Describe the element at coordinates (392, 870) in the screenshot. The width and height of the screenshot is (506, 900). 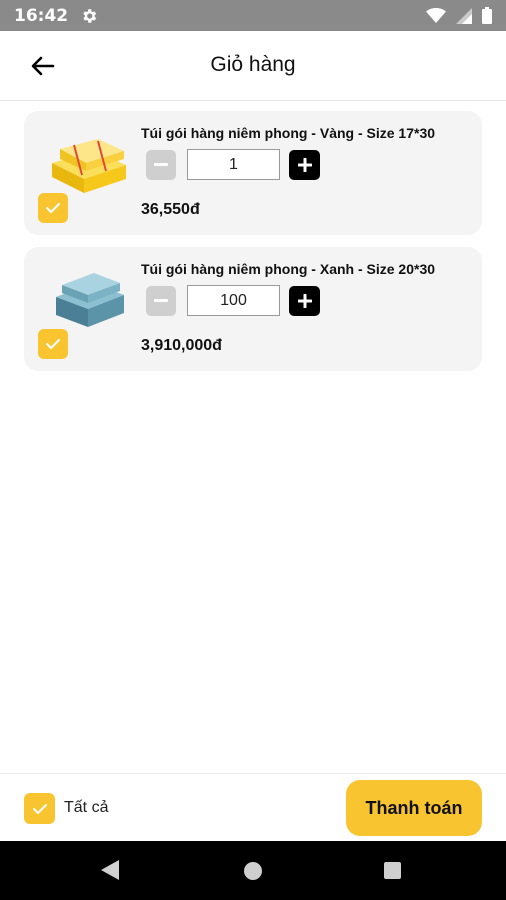
I see `nav-recents-icon` at that location.